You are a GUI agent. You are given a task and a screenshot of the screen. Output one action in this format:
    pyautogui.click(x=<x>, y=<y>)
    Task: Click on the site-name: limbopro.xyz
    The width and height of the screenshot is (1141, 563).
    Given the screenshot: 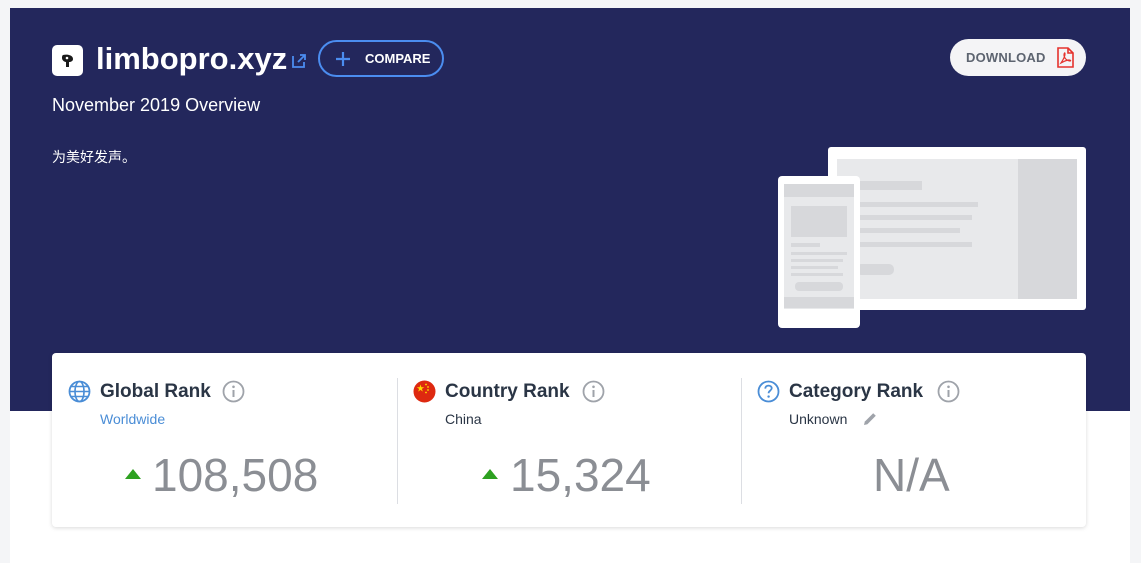 What is the action you would take?
    pyautogui.click(x=192, y=58)
    